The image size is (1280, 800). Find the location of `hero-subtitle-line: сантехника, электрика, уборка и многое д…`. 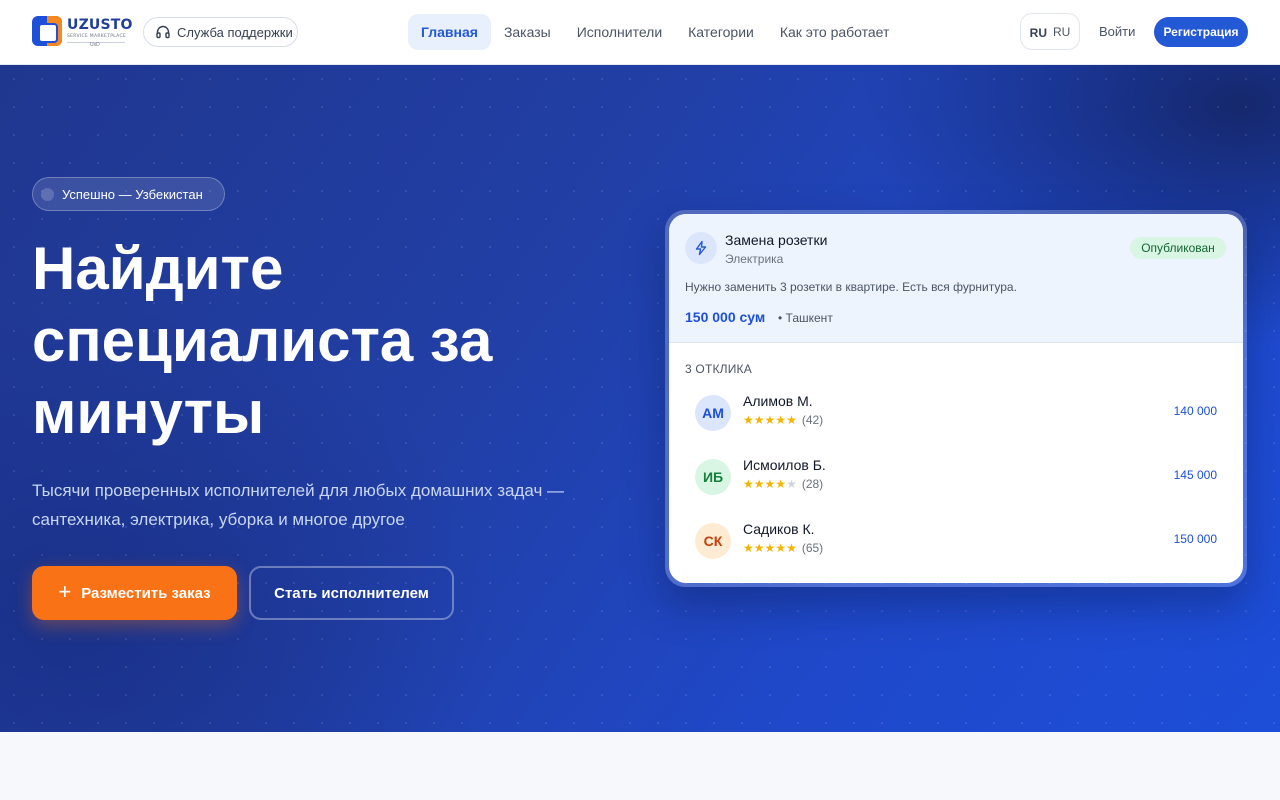

hero-subtitle-line: сантехника, электрика, уборка и многое д… is located at coordinates (218, 519).